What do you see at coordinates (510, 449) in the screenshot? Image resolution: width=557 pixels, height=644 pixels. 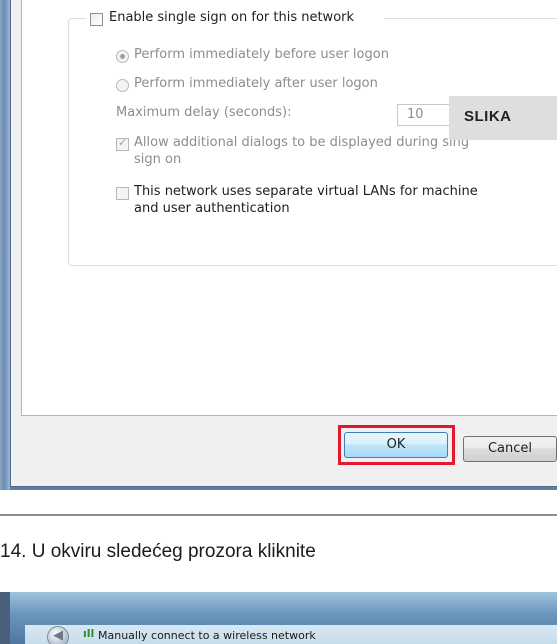 I see `cancel-button: Cancel` at bounding box center [510, 449].